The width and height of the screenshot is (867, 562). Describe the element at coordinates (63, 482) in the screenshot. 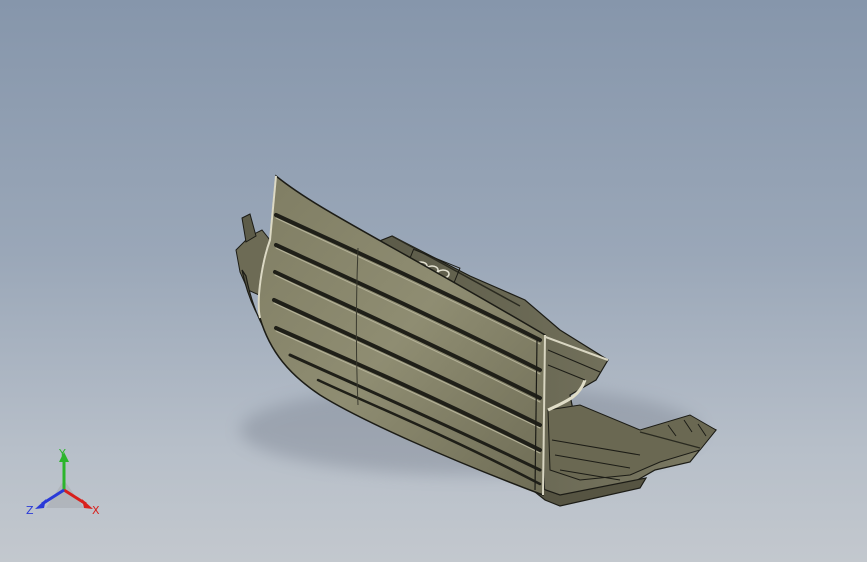

I see `view-orientation-triad: Y X Z` at that location.